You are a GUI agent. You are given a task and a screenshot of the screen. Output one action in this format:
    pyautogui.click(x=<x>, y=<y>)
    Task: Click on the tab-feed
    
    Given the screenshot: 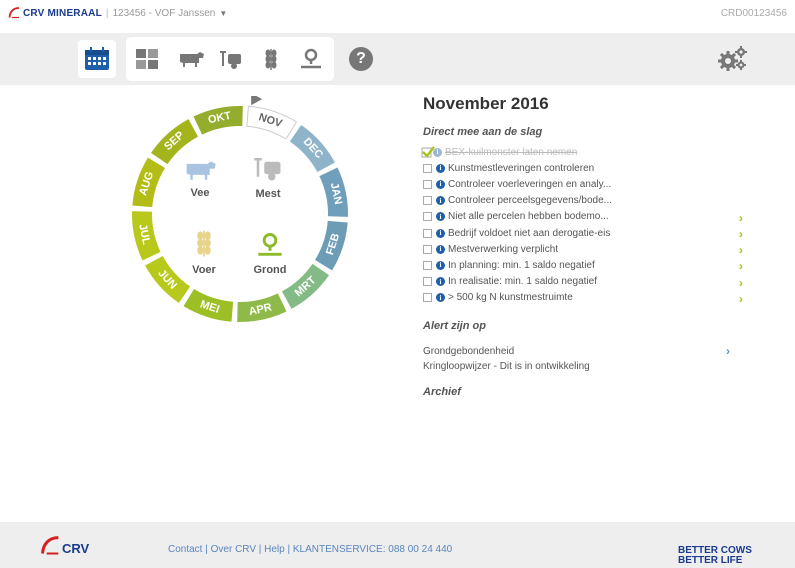 What is the action you would take?
    pyautogui.click(x=271, y=59)
    